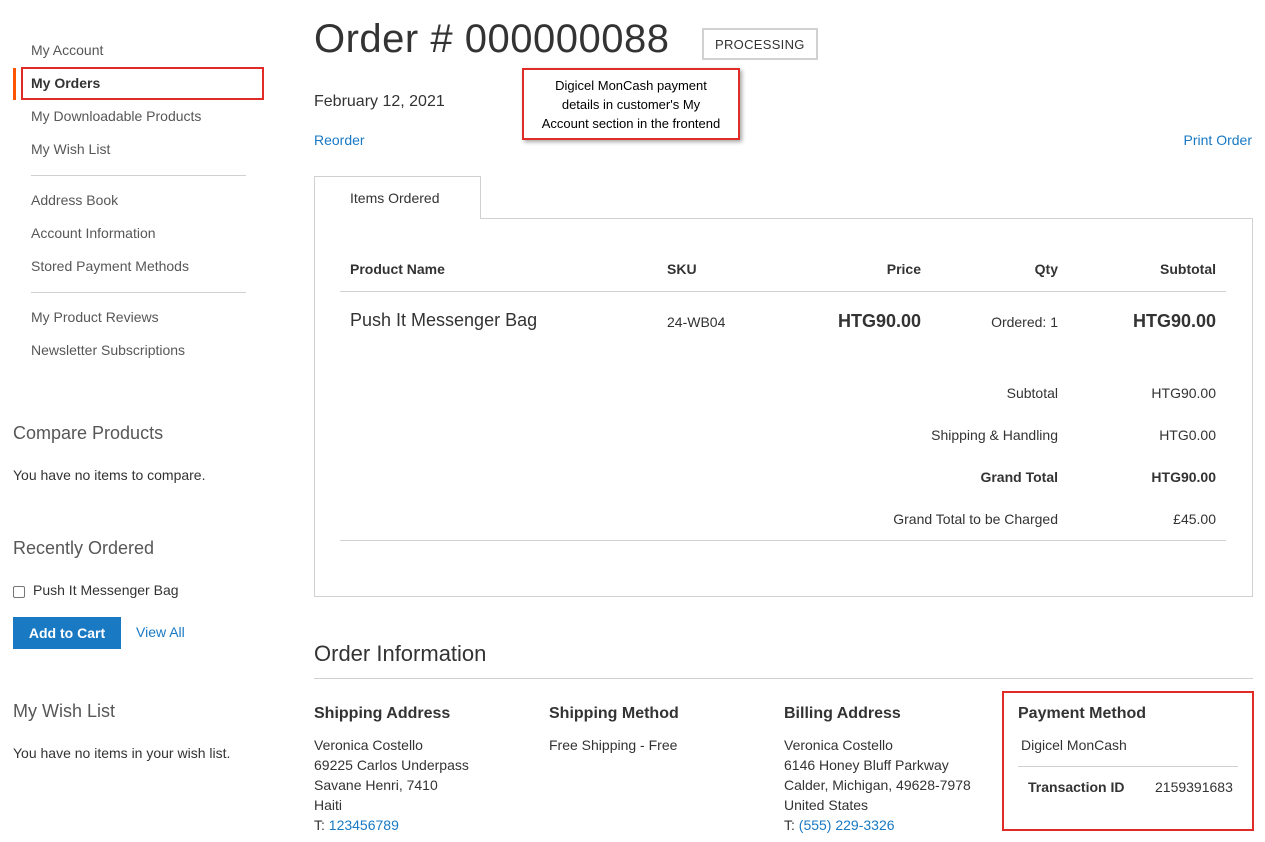  I want to click on order-information-title: Order Information, so click(400, 653).